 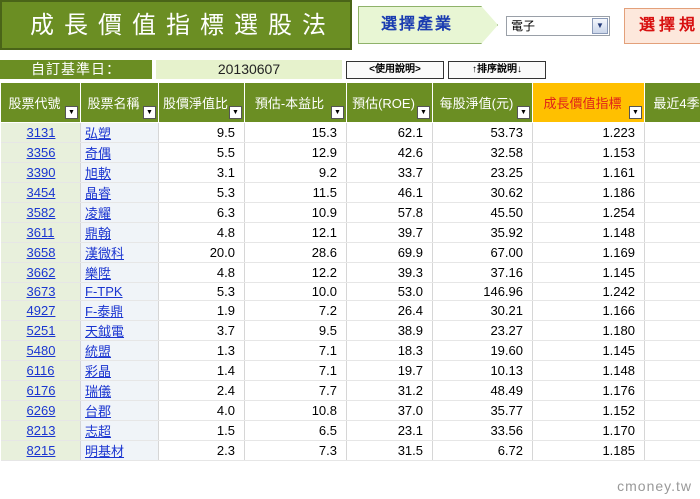 I want to click on stock-code-cell: 3611, so click(x=40, y=232).